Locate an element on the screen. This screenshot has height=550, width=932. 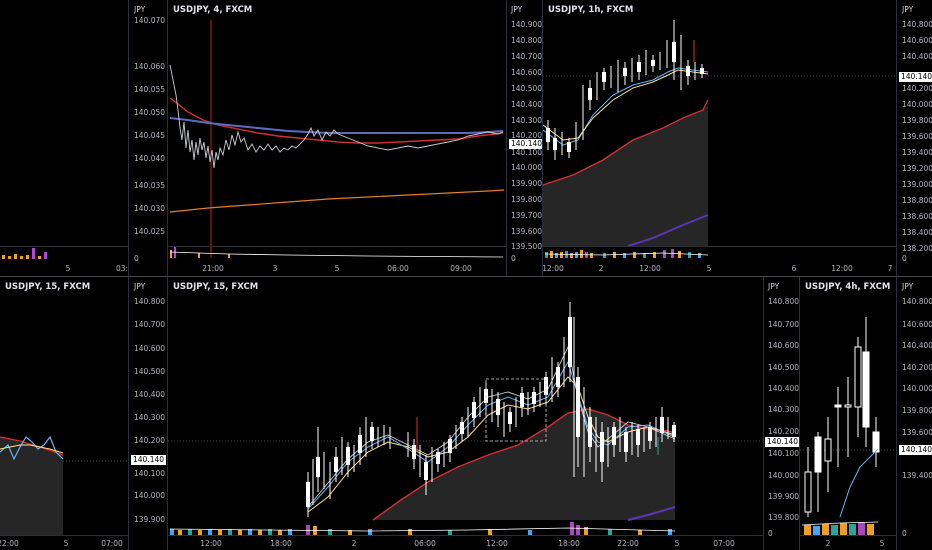
x-tick: 07:00 is located at coordinates (724, 543).